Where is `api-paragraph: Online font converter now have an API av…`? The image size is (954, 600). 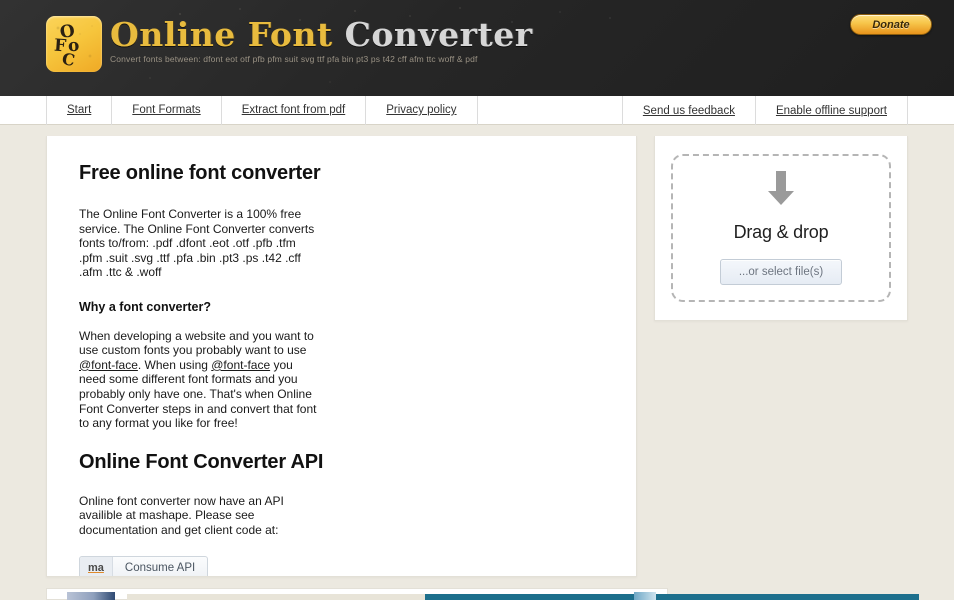
api-paragraph: Online font converter now have an API av… is located at coordinates (181, 515).